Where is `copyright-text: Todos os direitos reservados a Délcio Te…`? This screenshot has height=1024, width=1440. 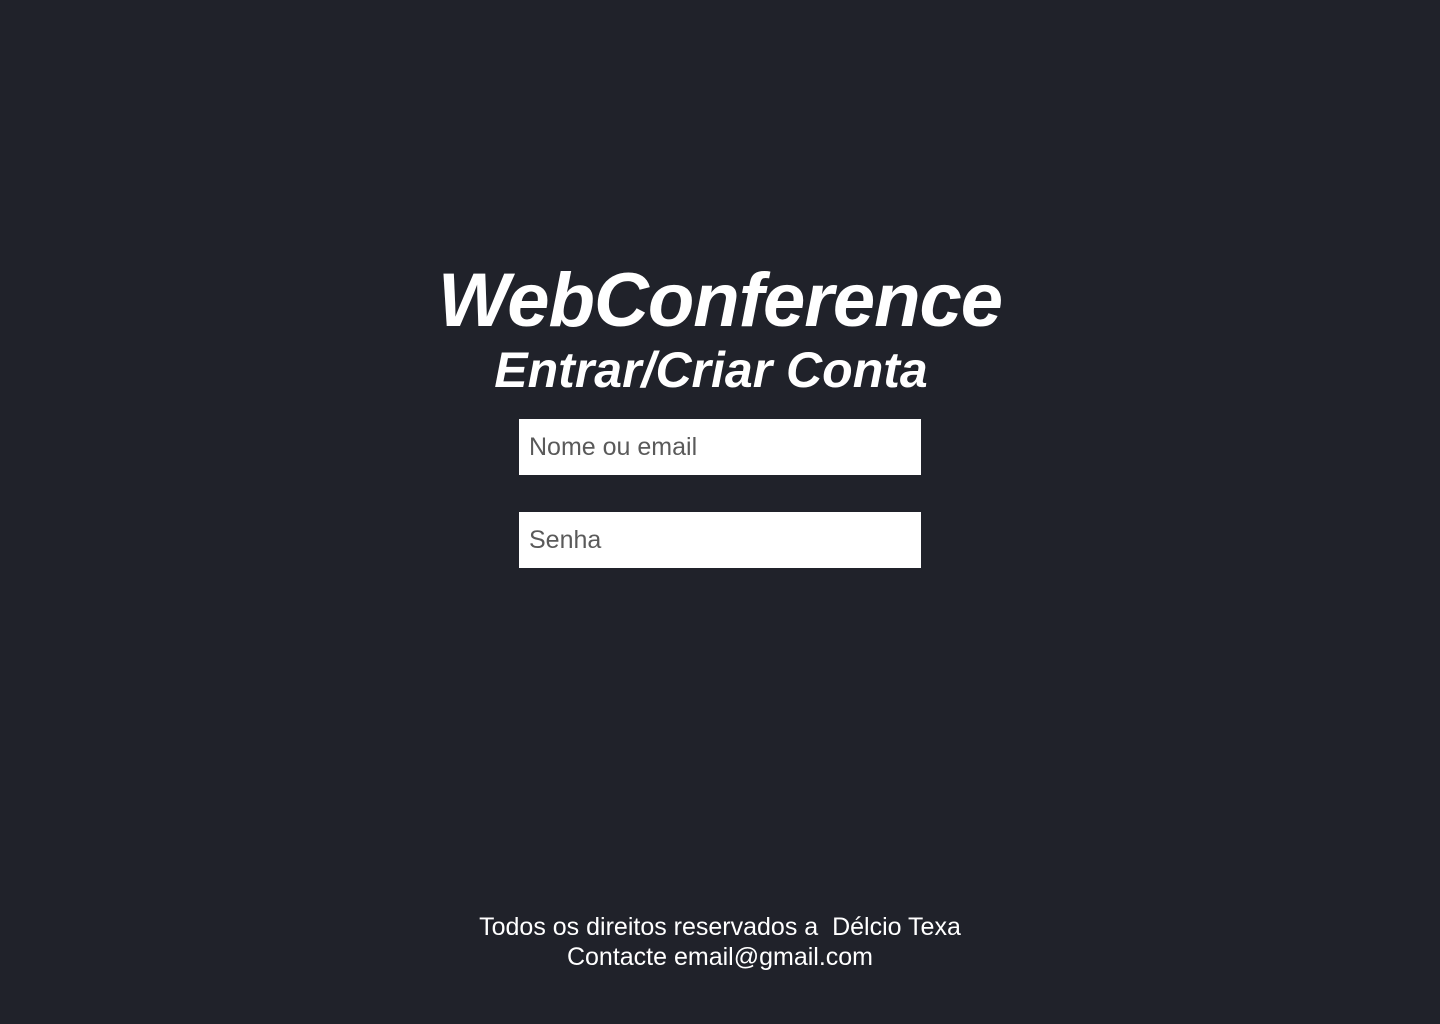 copyright-text: Todos os direitos reservados a Délcio Te… is located at coordinates (720, 927).